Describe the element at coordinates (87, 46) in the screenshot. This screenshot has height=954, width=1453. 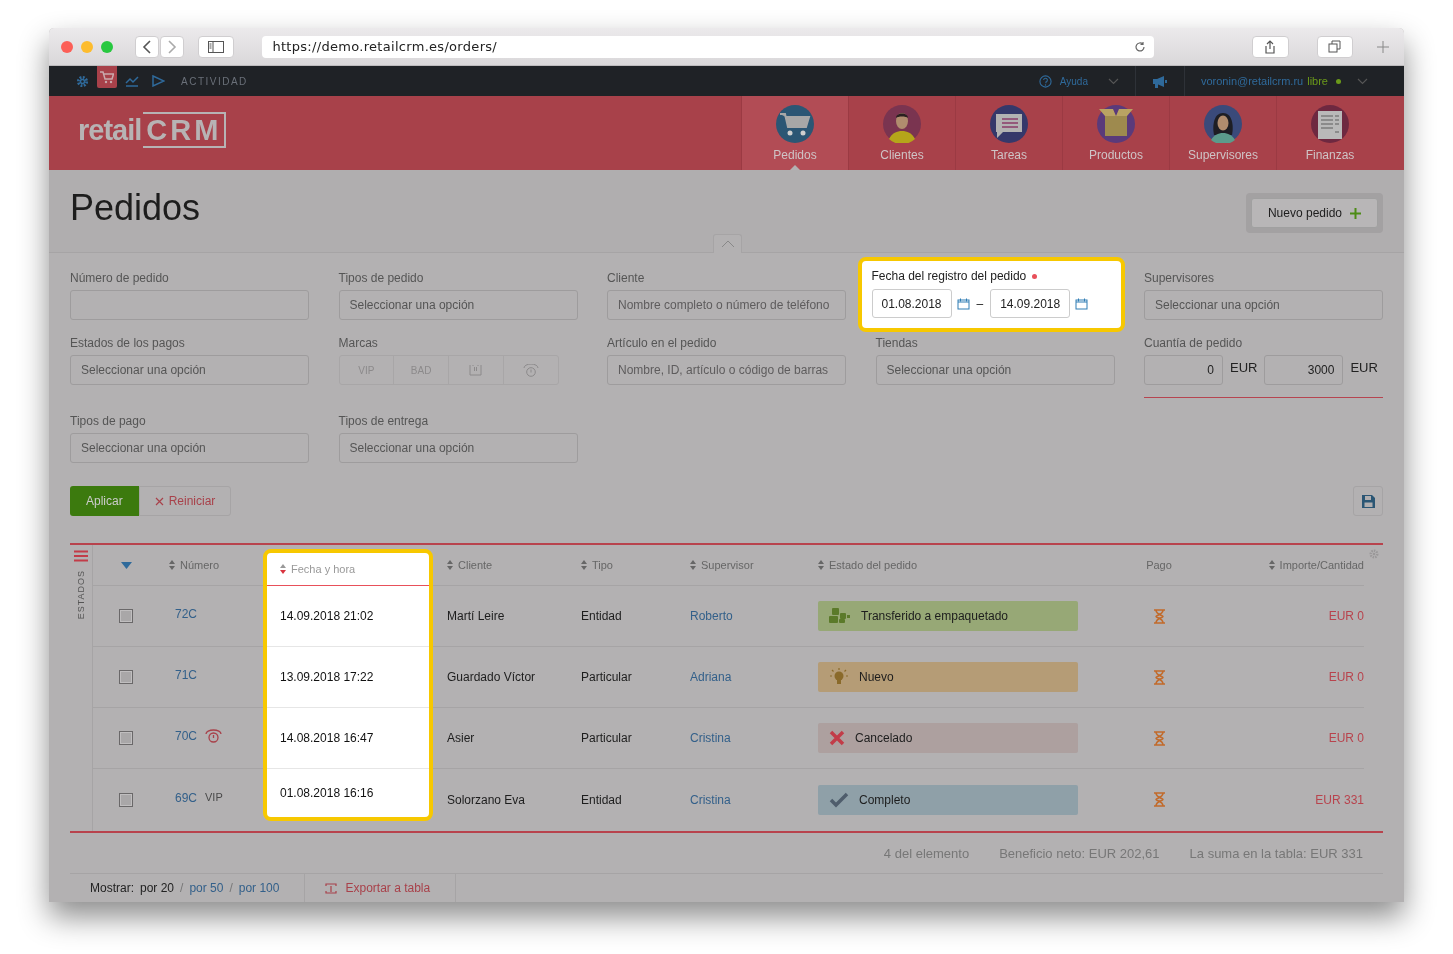
I see `minimize-button` at that location.